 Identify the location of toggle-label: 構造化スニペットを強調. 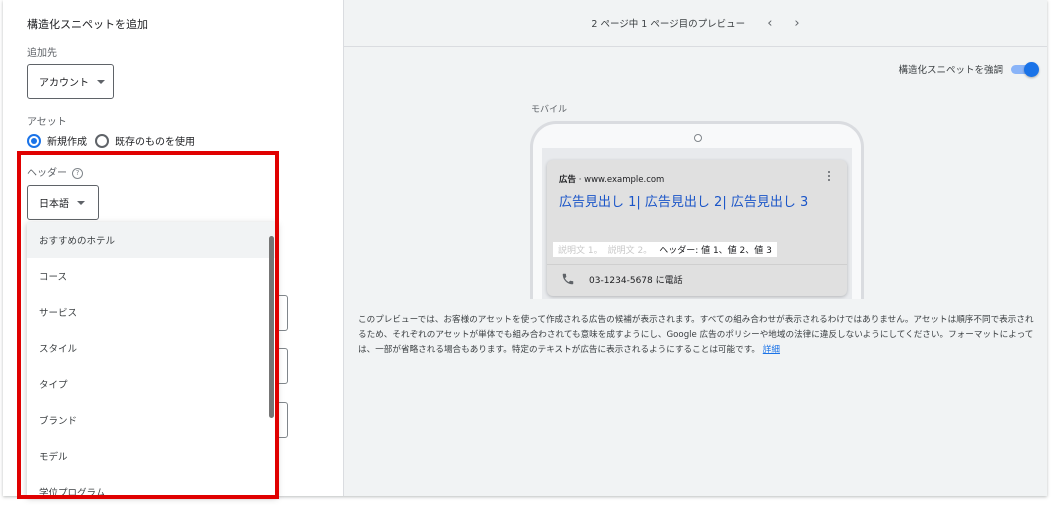
(950, 70).